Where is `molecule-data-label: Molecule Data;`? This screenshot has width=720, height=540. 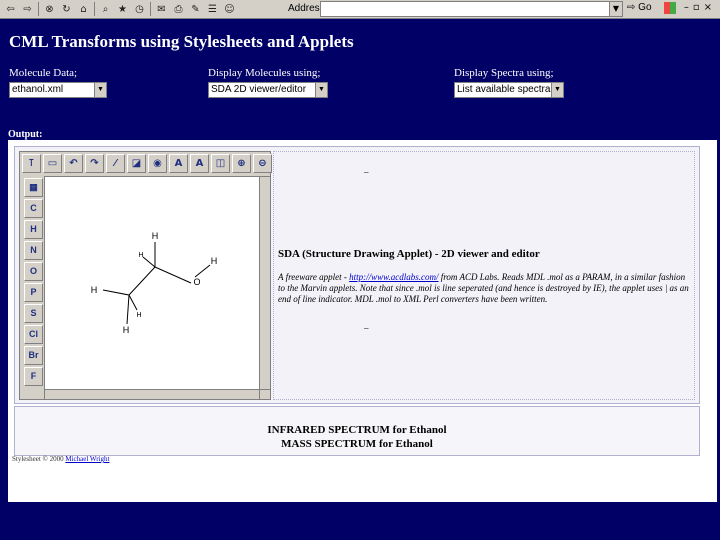
molecule-data-label: Molecule Data; is located at coordinates (43, 73).